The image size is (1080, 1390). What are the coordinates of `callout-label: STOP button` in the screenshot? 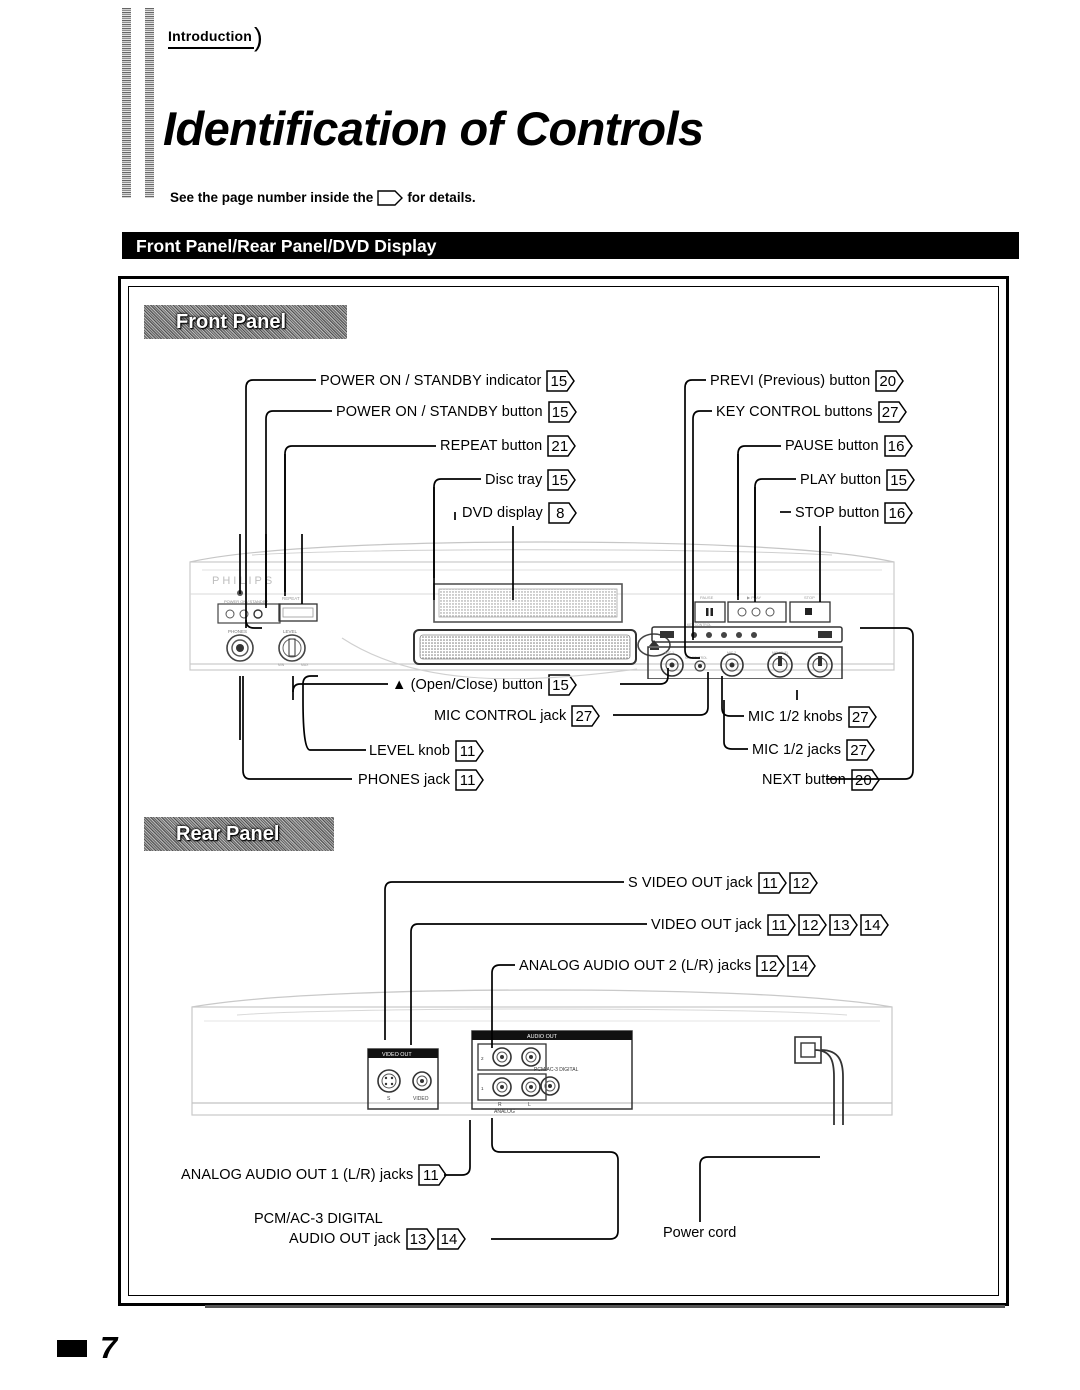 It's located at (837, 513).